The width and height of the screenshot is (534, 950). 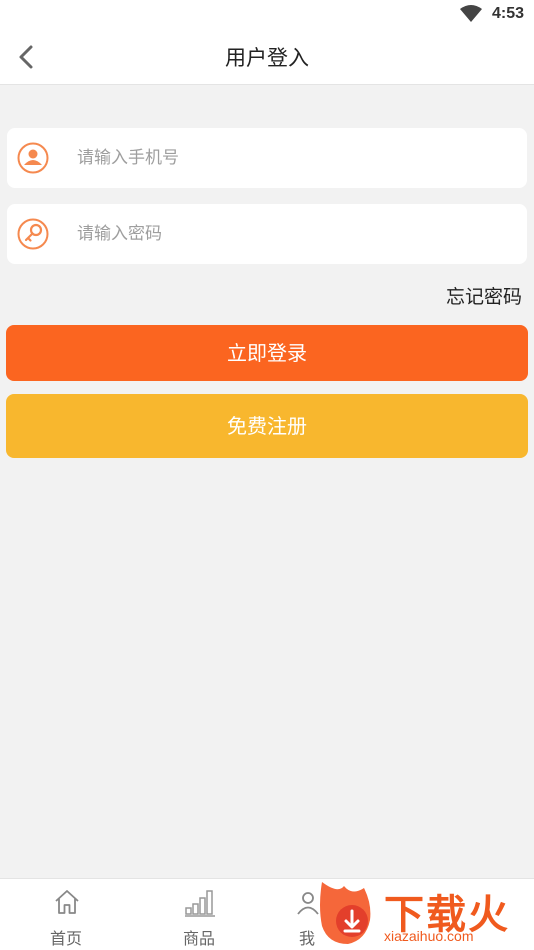 What do you see at coordinates (345, 913) in the screenshot?
I see `flame-download-icon` at bounding box center [345, 913].